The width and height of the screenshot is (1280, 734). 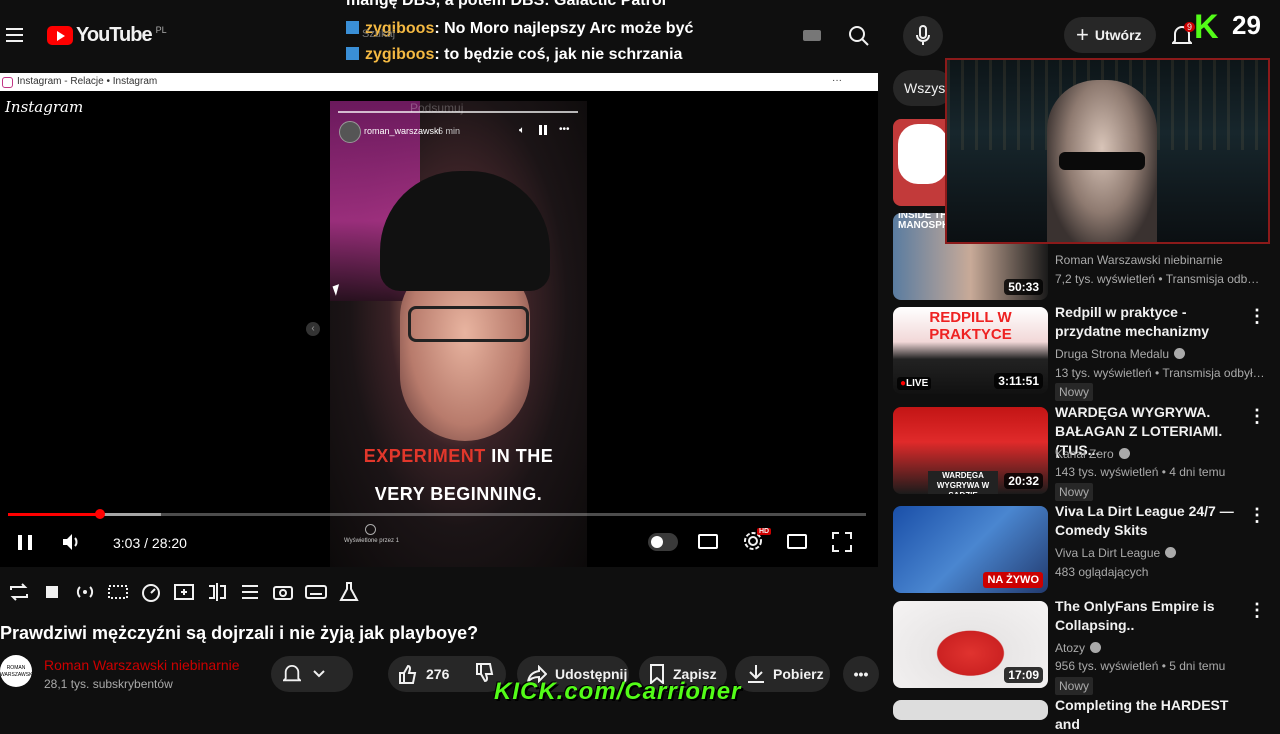 What do you see at coordinates (1107, 151) in the screenshot?
I see `streamer-webcam` at bounding box center [1107, 151].